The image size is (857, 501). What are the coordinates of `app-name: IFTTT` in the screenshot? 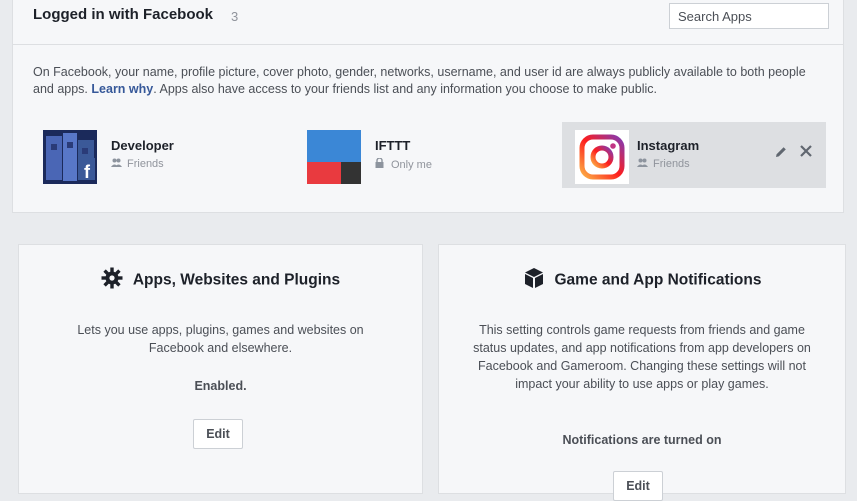 It's located at (393, 145).